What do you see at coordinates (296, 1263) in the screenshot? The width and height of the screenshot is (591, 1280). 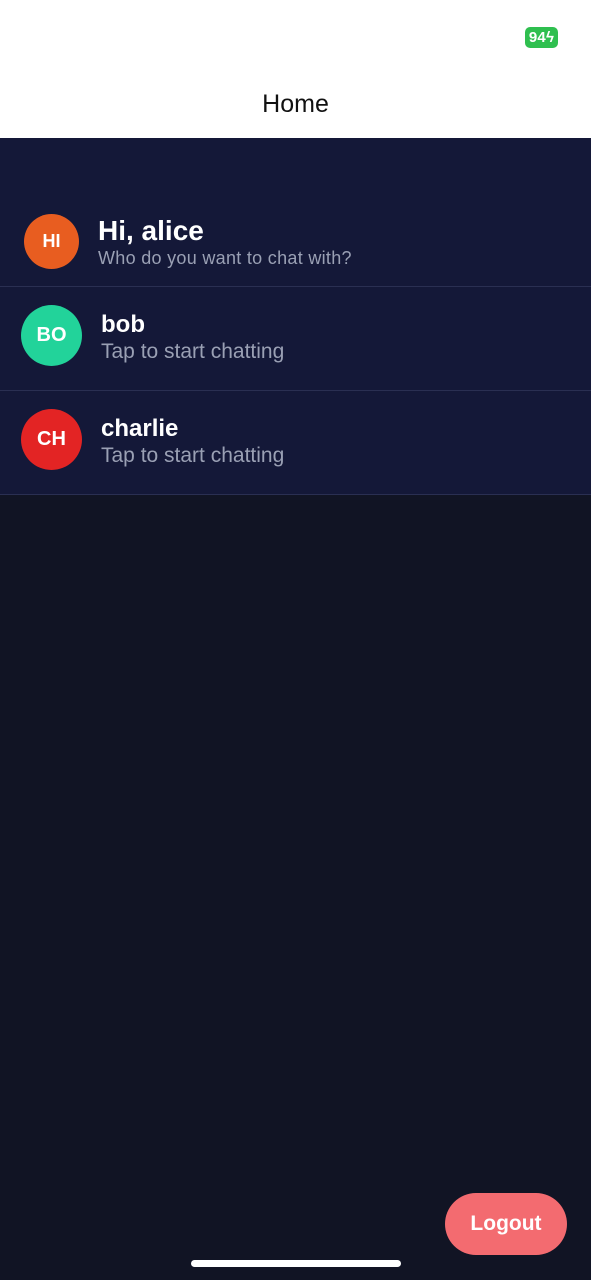 I see `home-indicator` at bounding box center [296, 1263].